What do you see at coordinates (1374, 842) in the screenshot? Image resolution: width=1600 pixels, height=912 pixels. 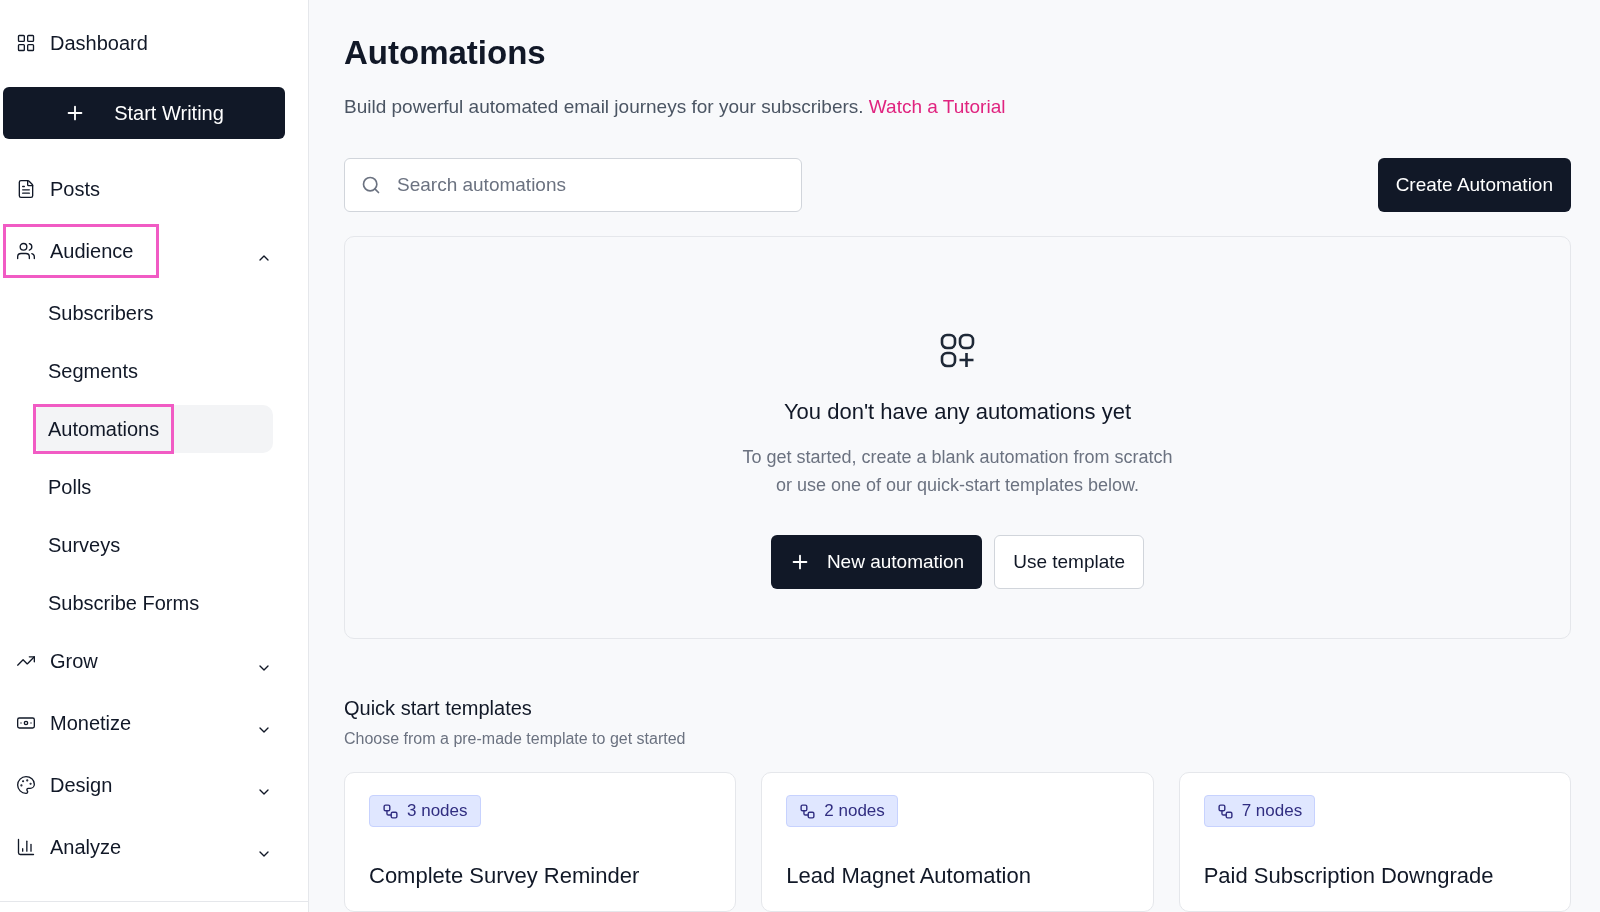 I see `template-card: 7 nodes Paid Subscription Downgrade` at bounding box center [1374, 842].